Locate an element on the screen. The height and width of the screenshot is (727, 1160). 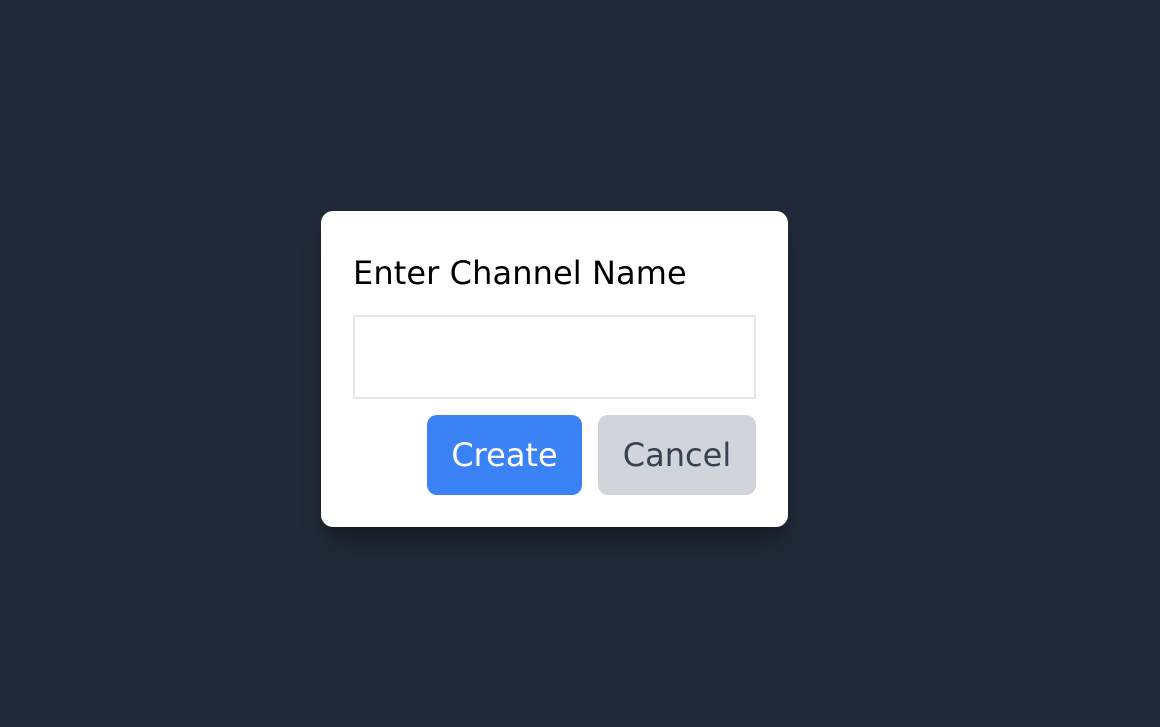
create-button: Create is located at coordinates (504, 455).